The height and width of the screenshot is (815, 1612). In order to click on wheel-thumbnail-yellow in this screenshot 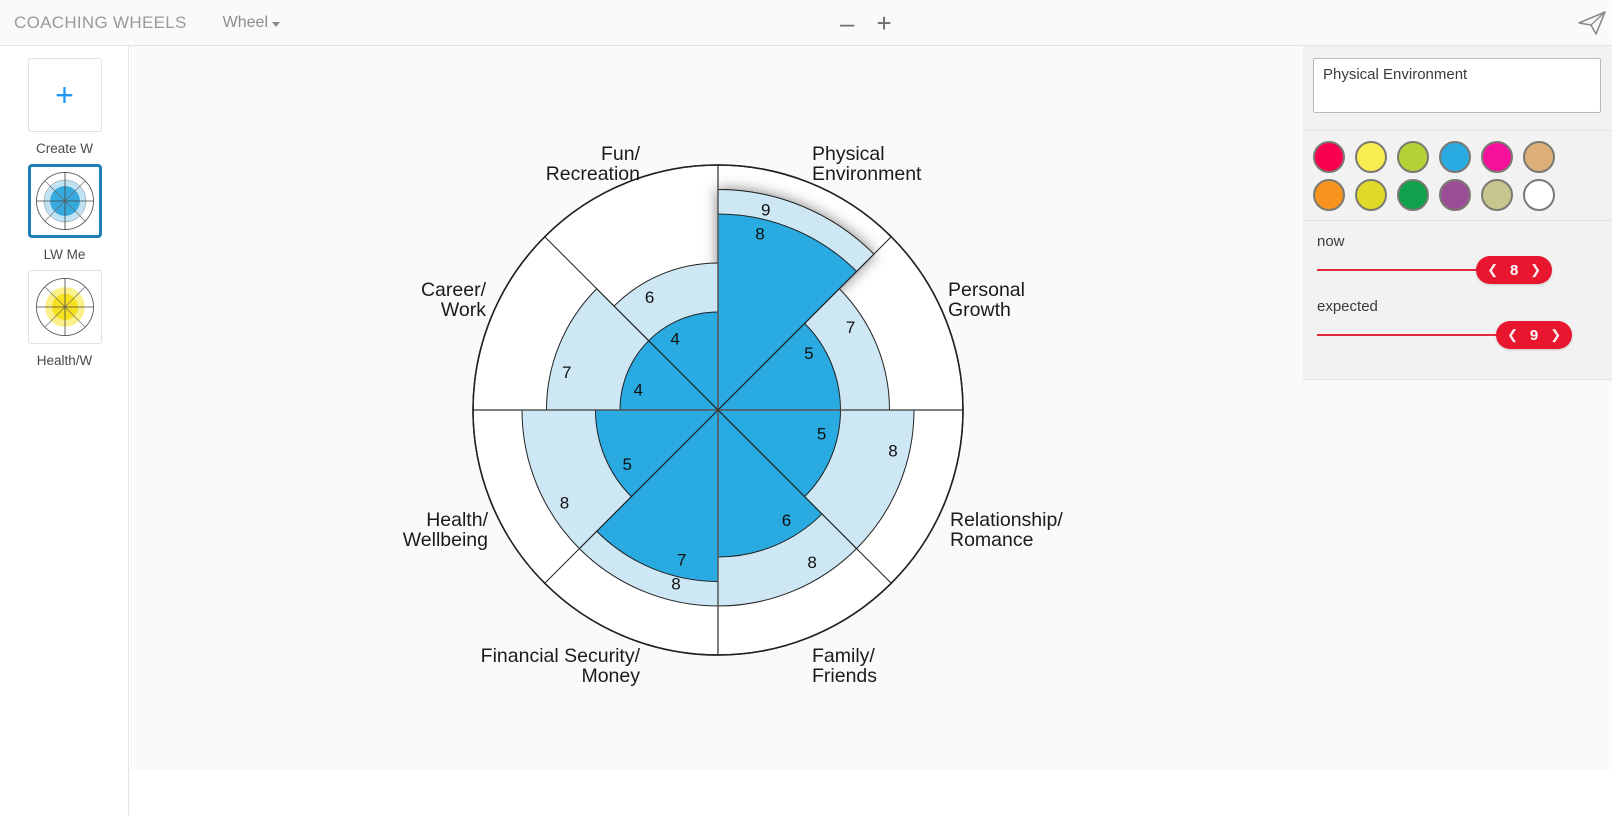, I will do `click(64, 307)`.